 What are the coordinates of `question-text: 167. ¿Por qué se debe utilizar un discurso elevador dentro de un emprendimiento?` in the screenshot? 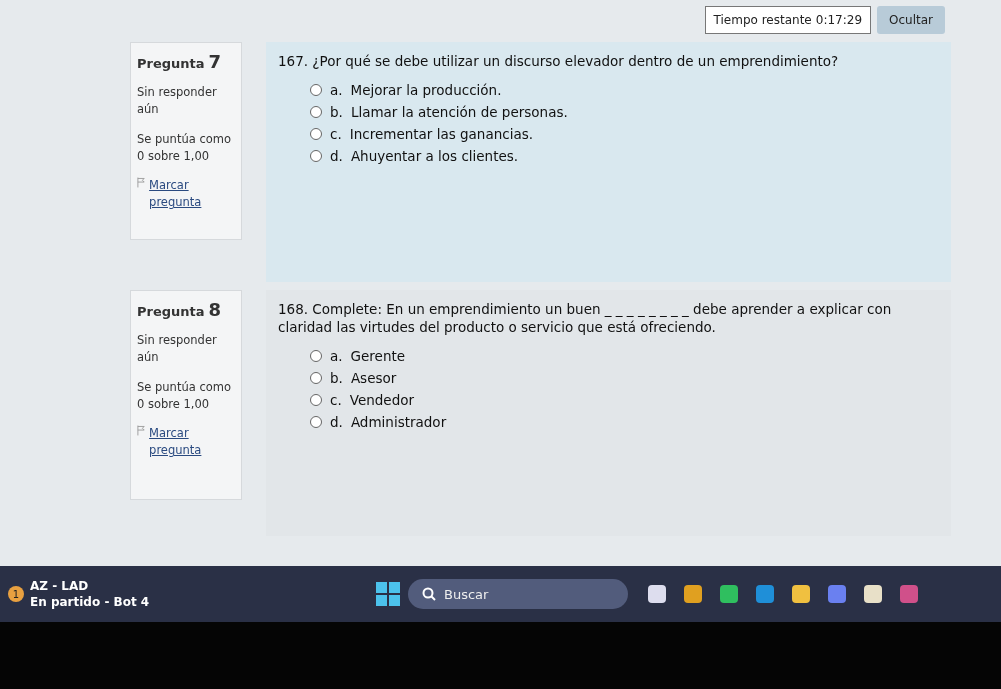 It's located at (559, 61).